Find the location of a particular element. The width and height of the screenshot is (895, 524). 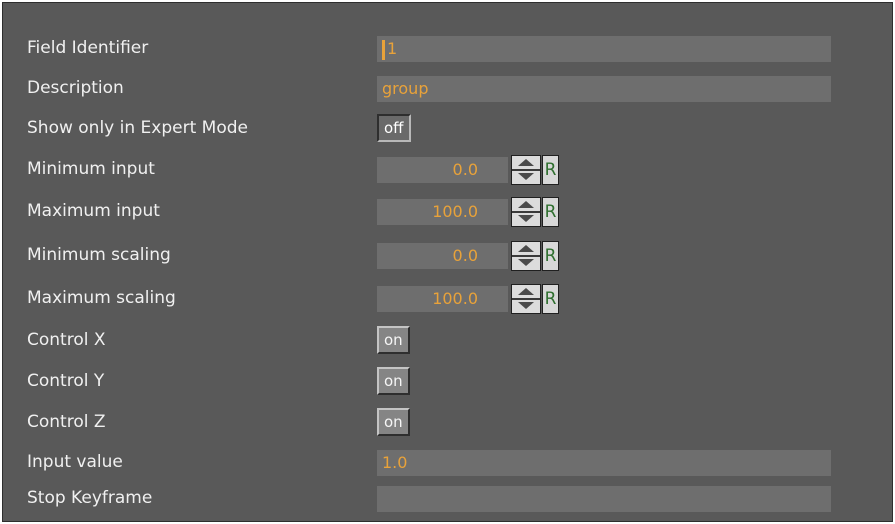

maximum-input-field: 100.0 is located at coordinates (442, 212).